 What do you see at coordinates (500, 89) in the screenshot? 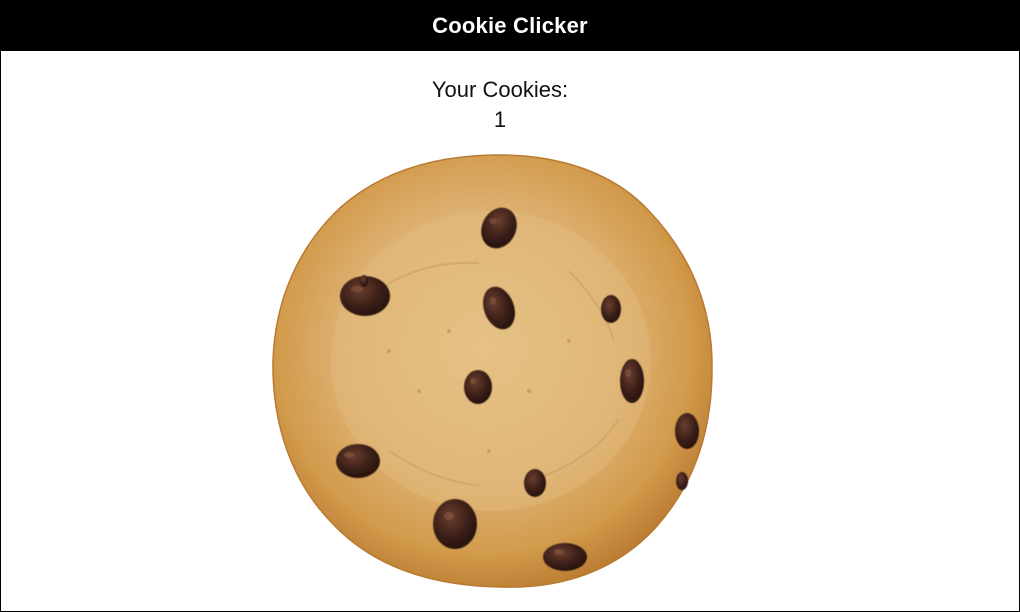
I see `cookie-count-label: Your Cookies:` at bounding box center [500, 89].